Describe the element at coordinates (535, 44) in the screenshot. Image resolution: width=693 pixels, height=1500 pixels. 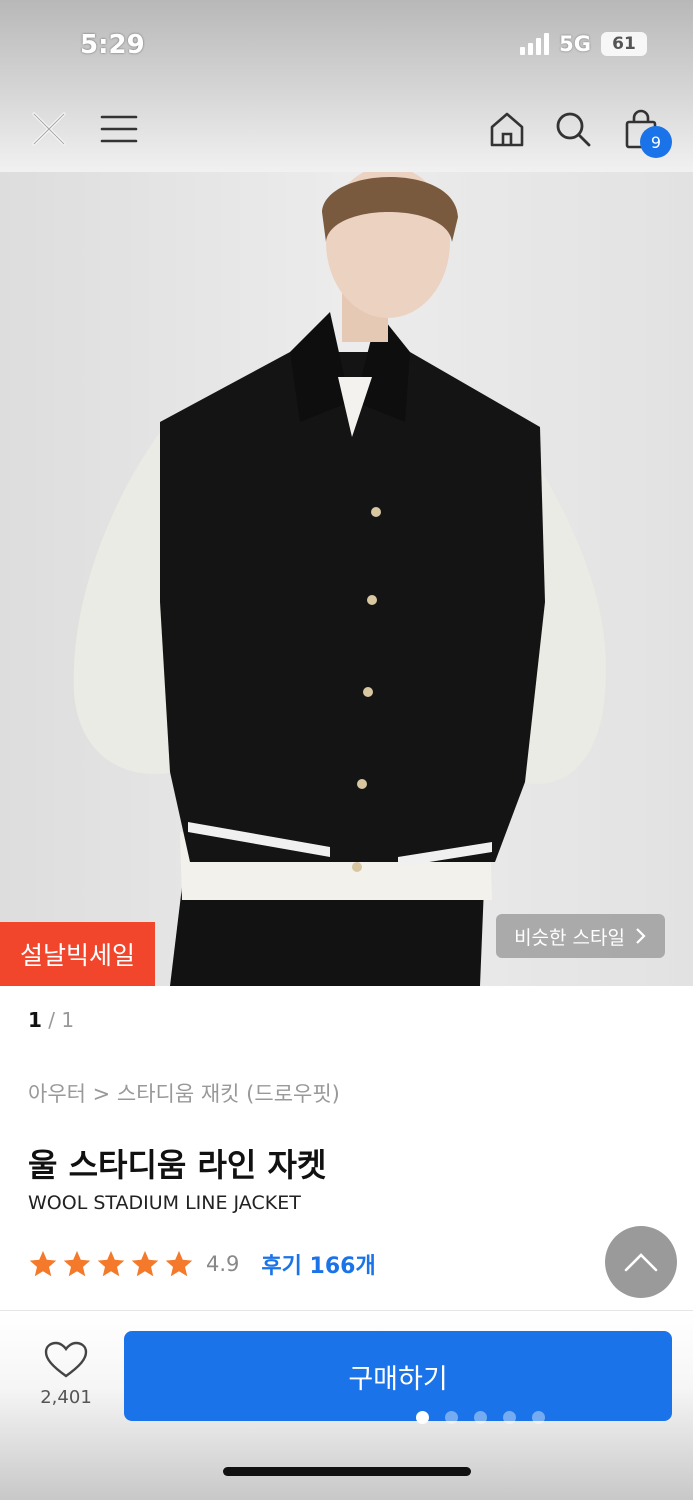
I see `signal-icon` at that location.